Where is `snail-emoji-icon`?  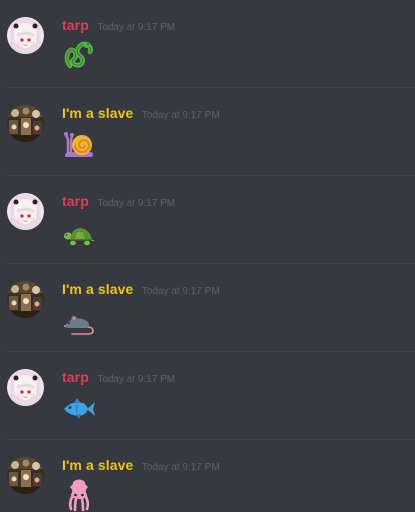
snail-emoji-icon is located at coordinates (79, 145).